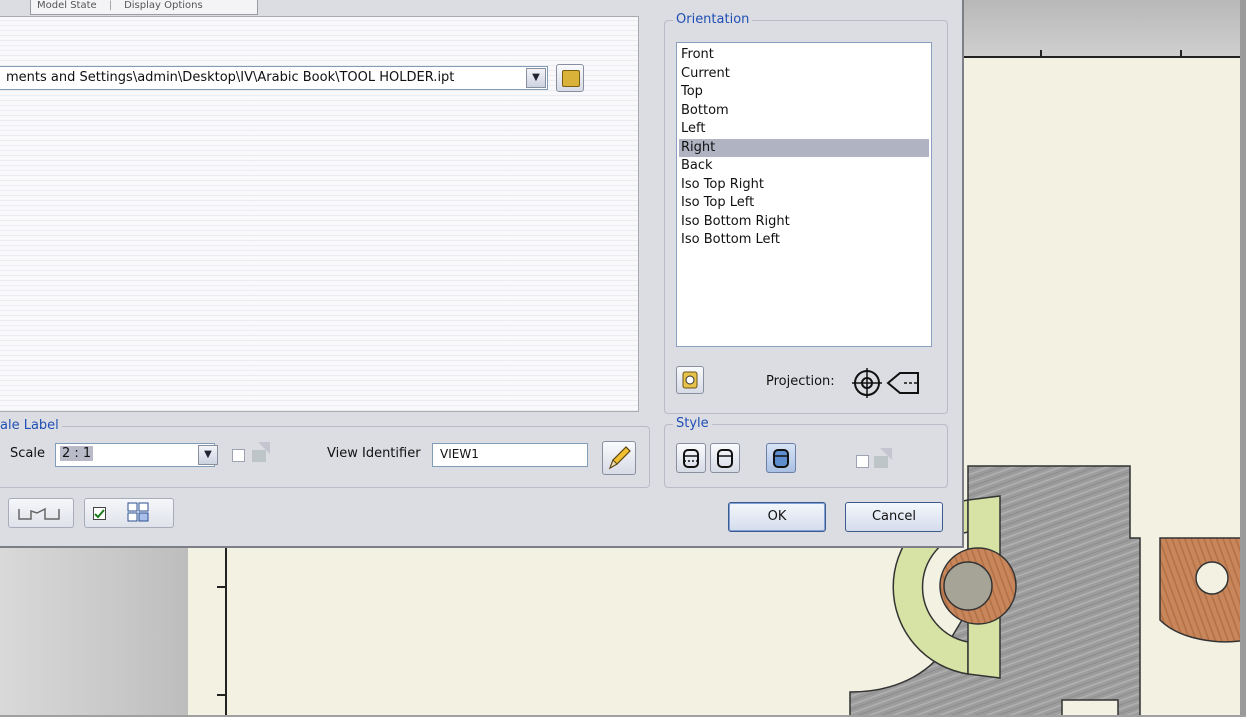 Image resolution: width=1246 pixels, height=717 pixels. Describe the element at coordinates (94, 631) in the screenshot. I see `sheet-gray-margin` at that location.